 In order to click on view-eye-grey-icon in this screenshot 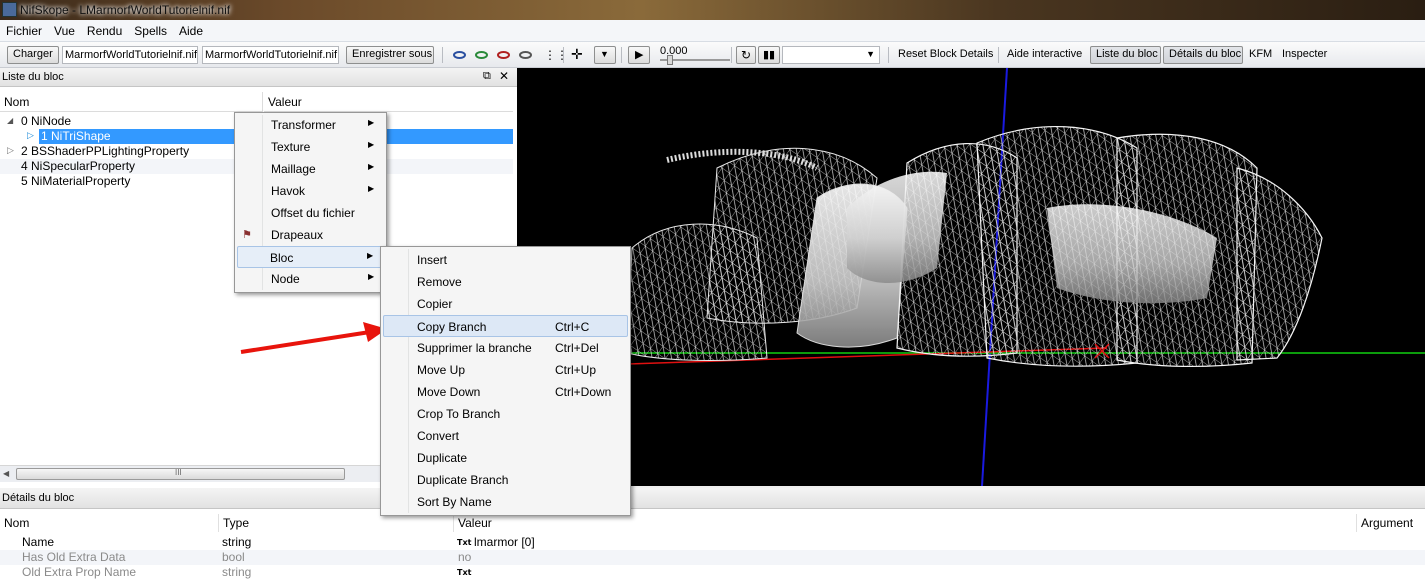, I will do `click(525, 55)`.